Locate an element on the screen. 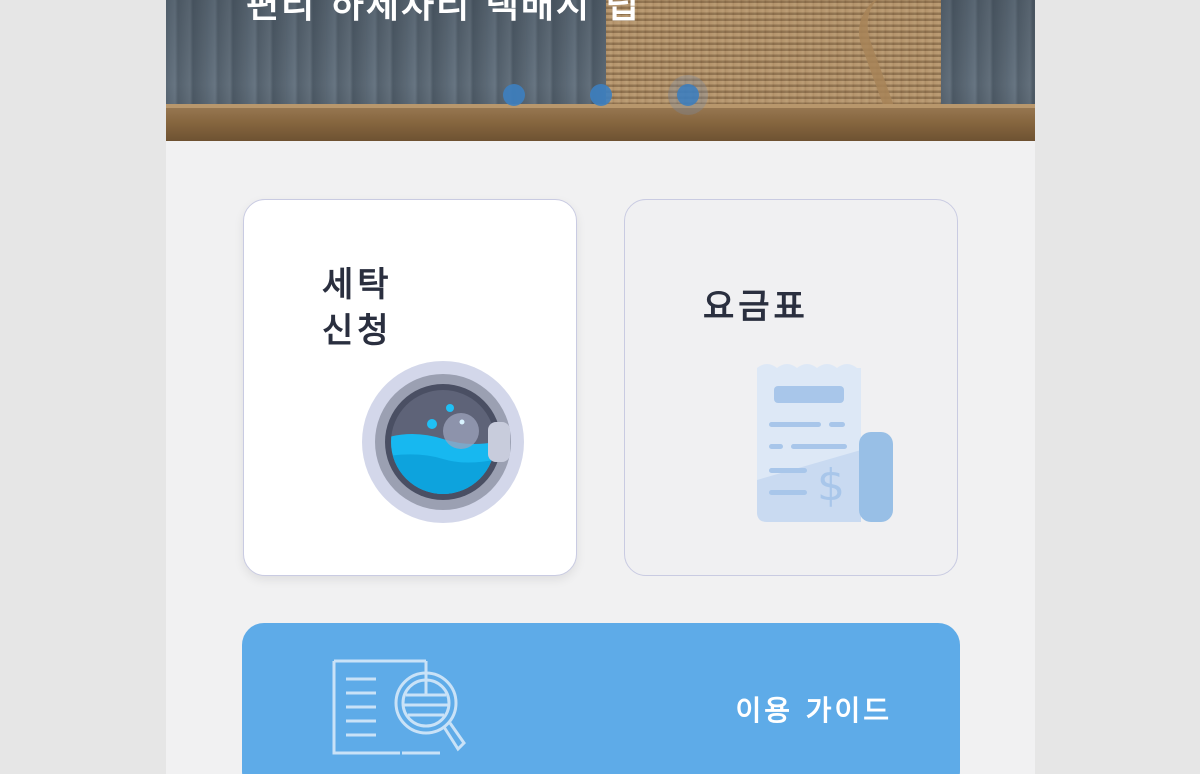  hero-headline: 편리 하세차리 택배시 립 is located at coordinates (443, 13).